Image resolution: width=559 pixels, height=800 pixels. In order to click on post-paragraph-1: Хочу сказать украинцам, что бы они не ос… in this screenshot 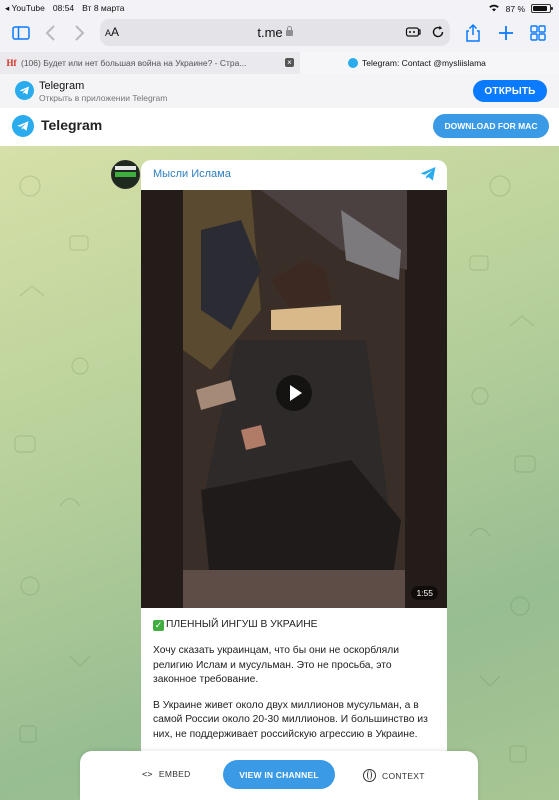, I will do `click(276, 665)`.